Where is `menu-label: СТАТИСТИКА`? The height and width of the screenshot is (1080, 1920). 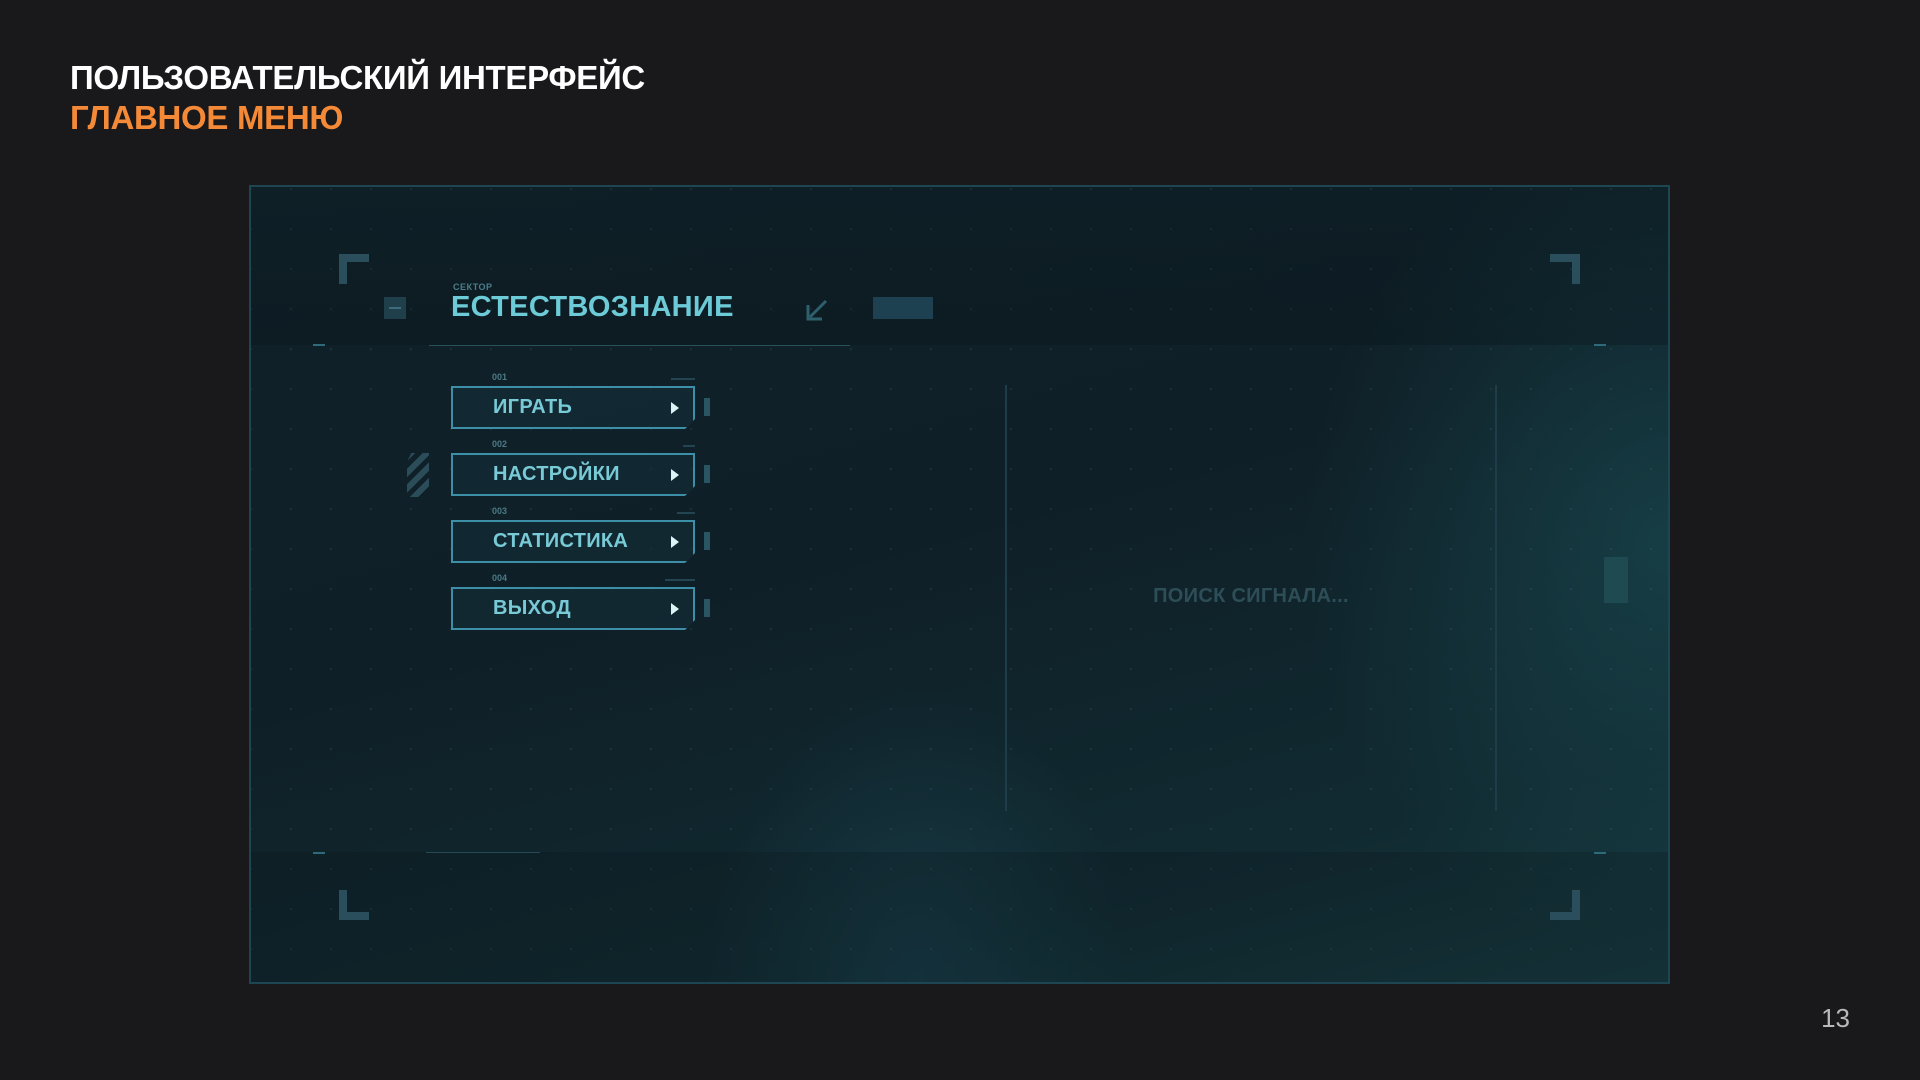
menu-label: СТАТИСТИКА is located at coordinates (561, 541).